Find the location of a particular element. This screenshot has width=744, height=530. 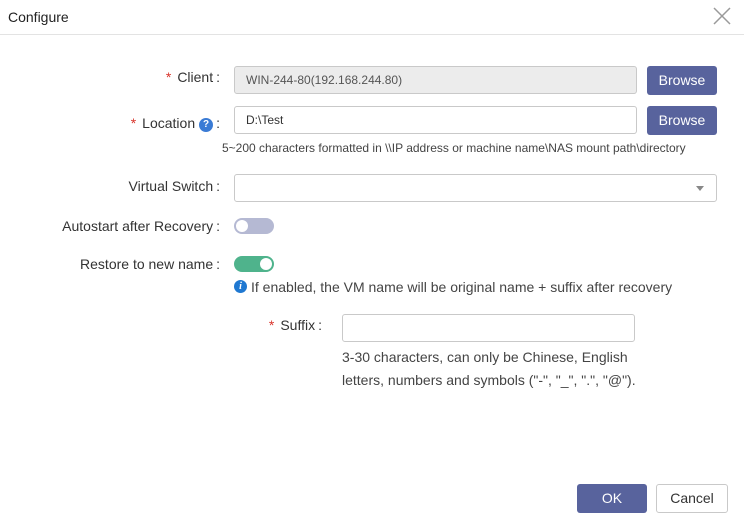

client-label: * Client: is located at coordinates (192, 77).